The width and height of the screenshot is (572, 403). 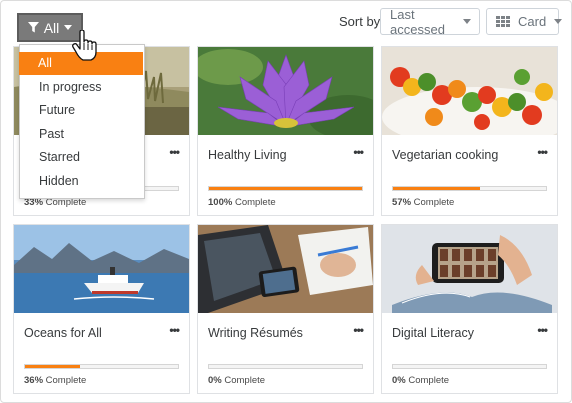 What do you see at coordinates (503, 21) in the screenshot?
I see `grid-icon` at bounding box center [503, 21].